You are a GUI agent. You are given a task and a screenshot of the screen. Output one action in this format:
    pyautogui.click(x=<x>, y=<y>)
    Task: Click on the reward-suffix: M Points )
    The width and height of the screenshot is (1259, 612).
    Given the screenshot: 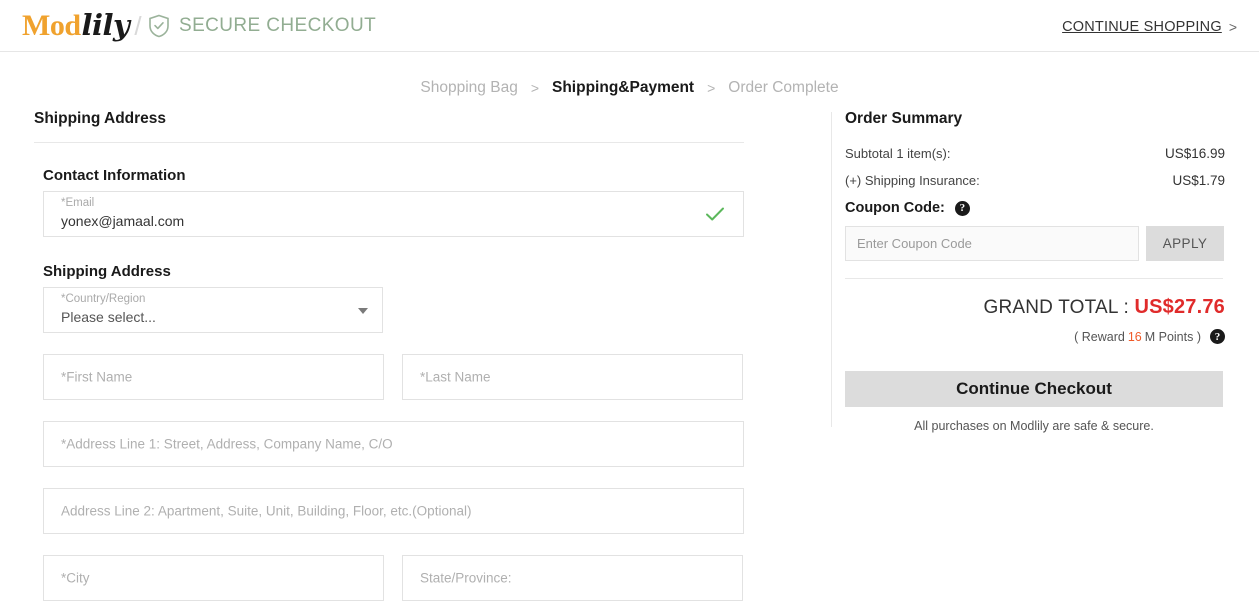 What is the action you would take?
    pyautogui.click(x=1172, y=336)
    